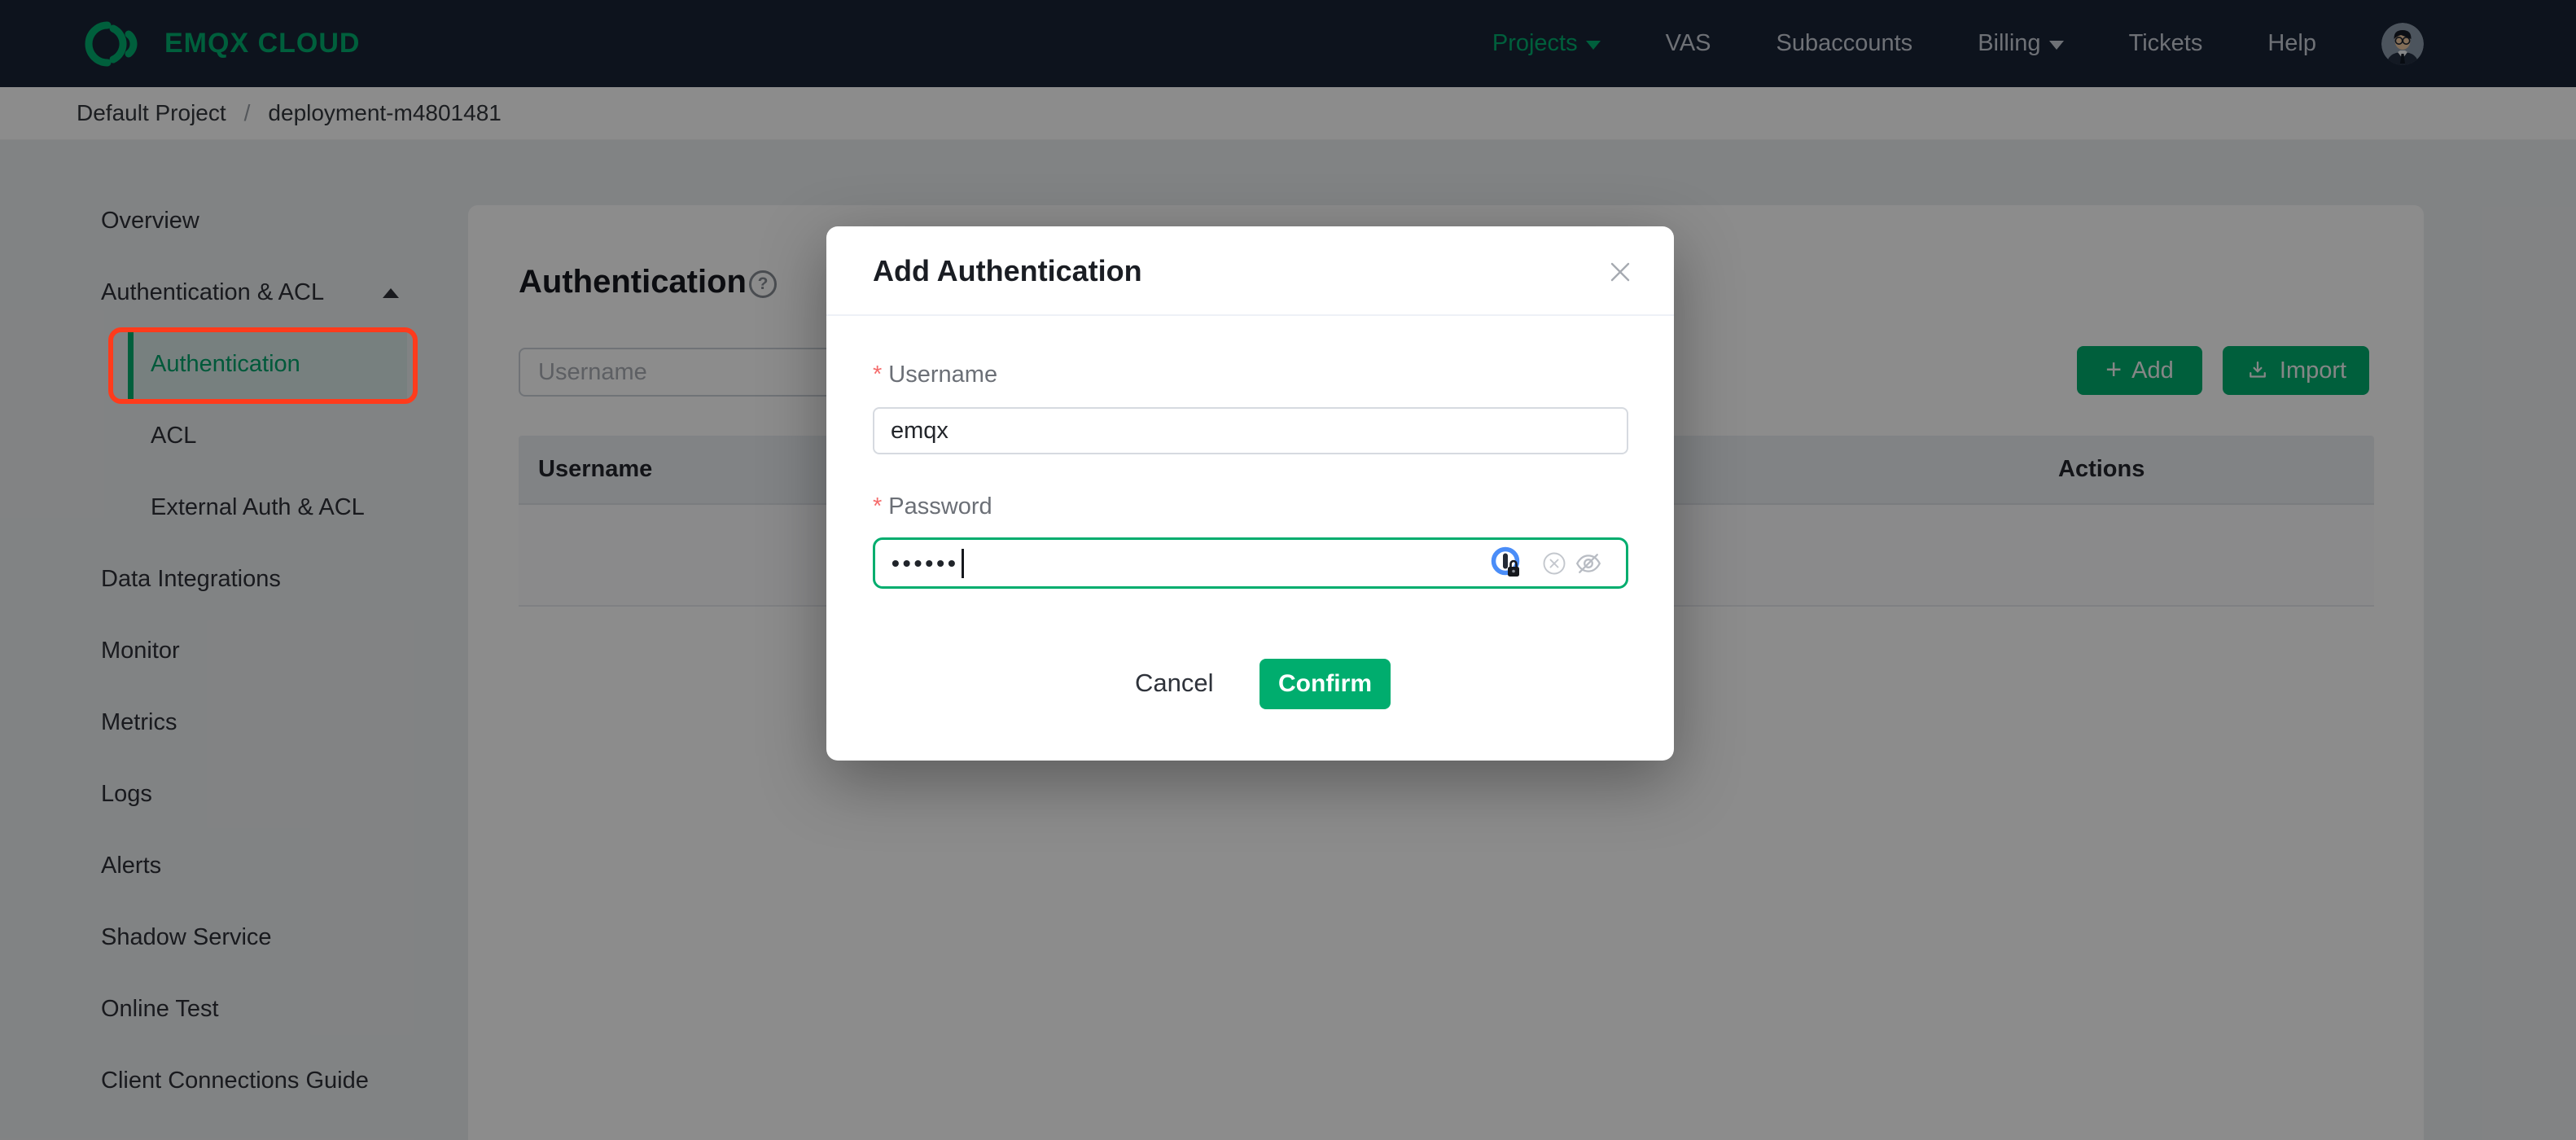 This screenshot has height=1140, width=2576. Describe the element at coordinates (1506, 563) in the screenshot. I see `password-manager-icon` at that location.